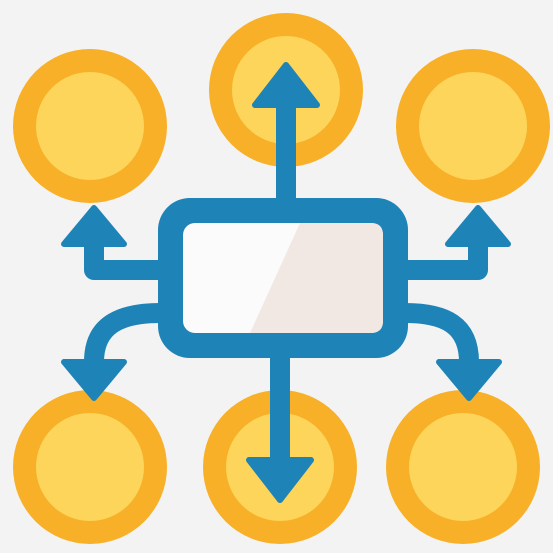 The image size is (553, 553). I want to click on node-bottom-right, so click(463, 467).